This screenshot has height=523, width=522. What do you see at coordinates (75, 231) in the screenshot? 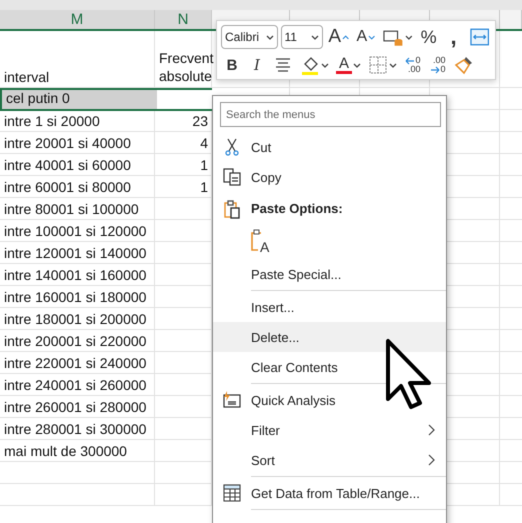
I see `table-cell-text: intre 100001 si 120000` at bounding box center [75, 231].